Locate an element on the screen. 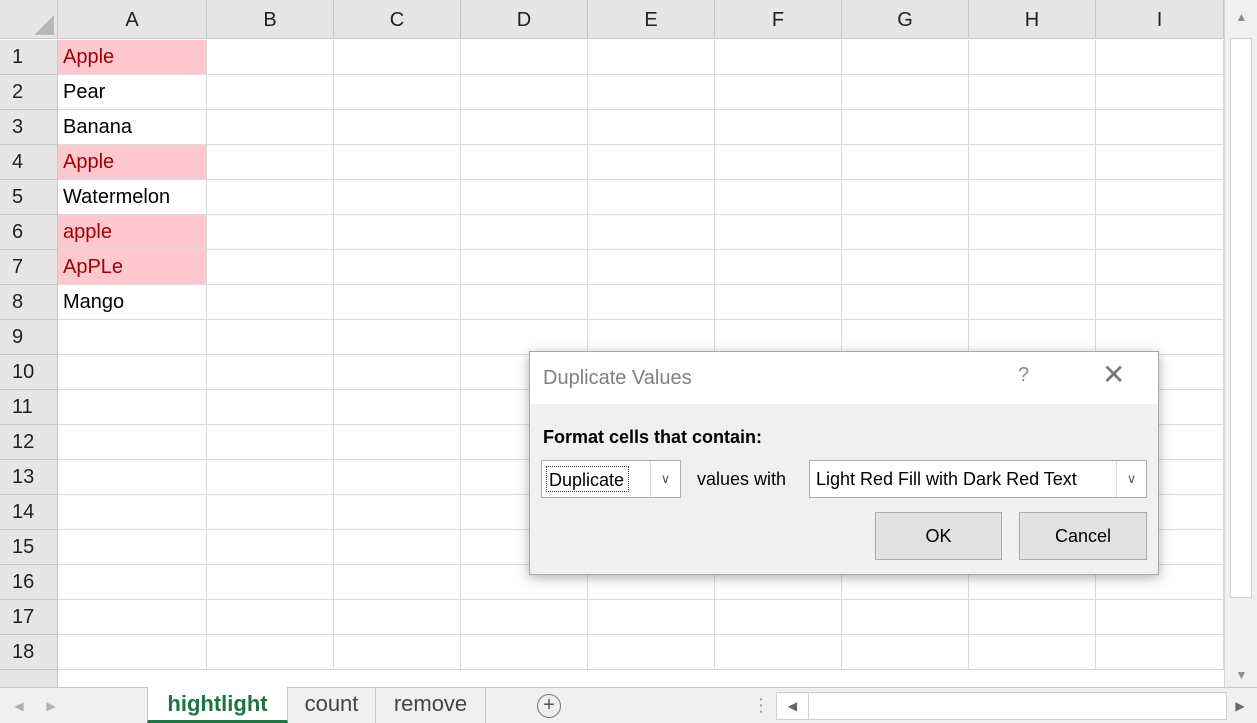 This screenshot has width=1257, height=723. row-header: 2 is located at coordinates (29, 92).